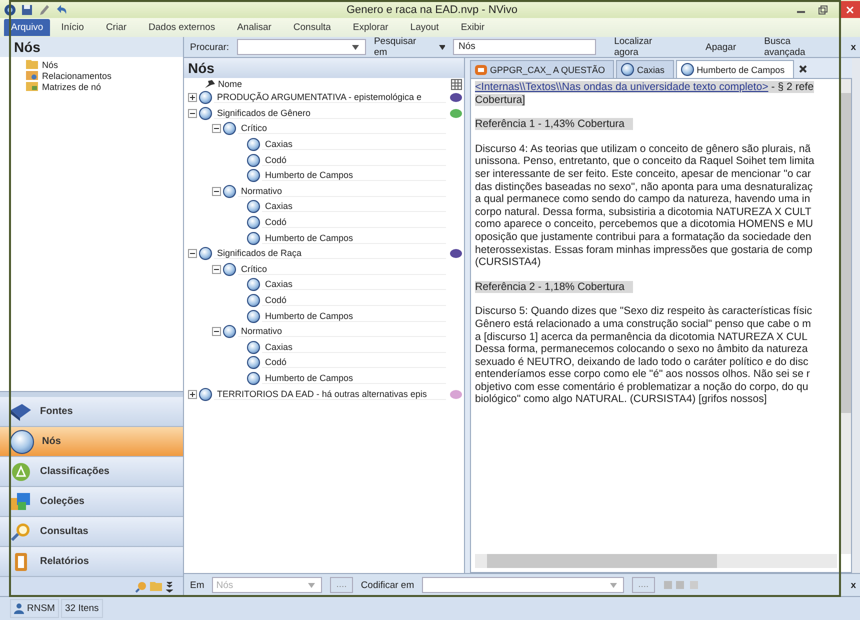 This screenshot has height=620, width=860. What do you see at coordinates (230, 84) in the screenshot?
I see `column-header: Nome` at bounding box center [230, 84].